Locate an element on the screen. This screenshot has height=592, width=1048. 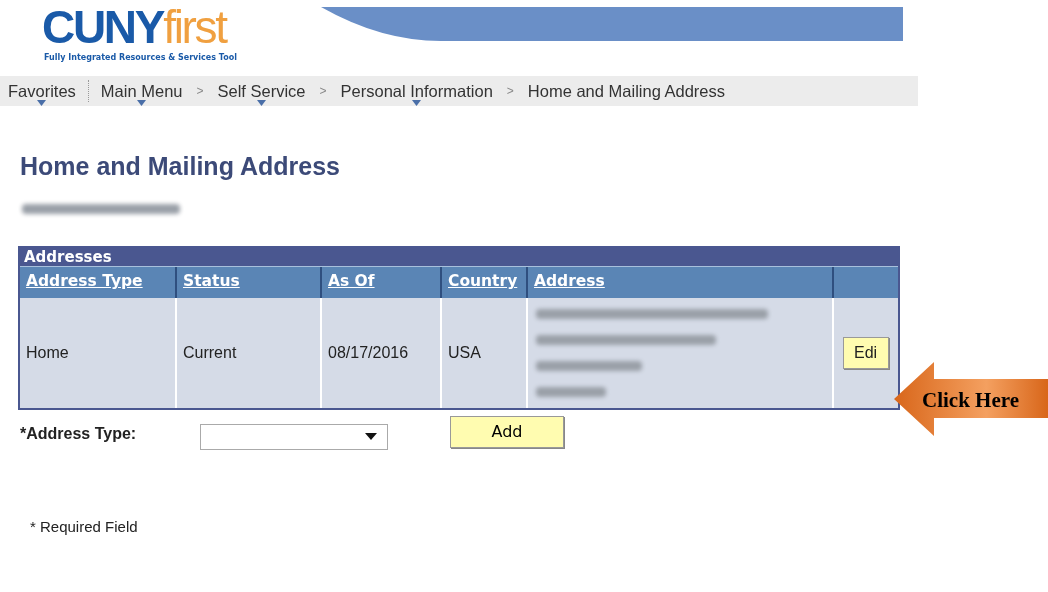
callout-arrow-icon is located at coordinates (971, 399).